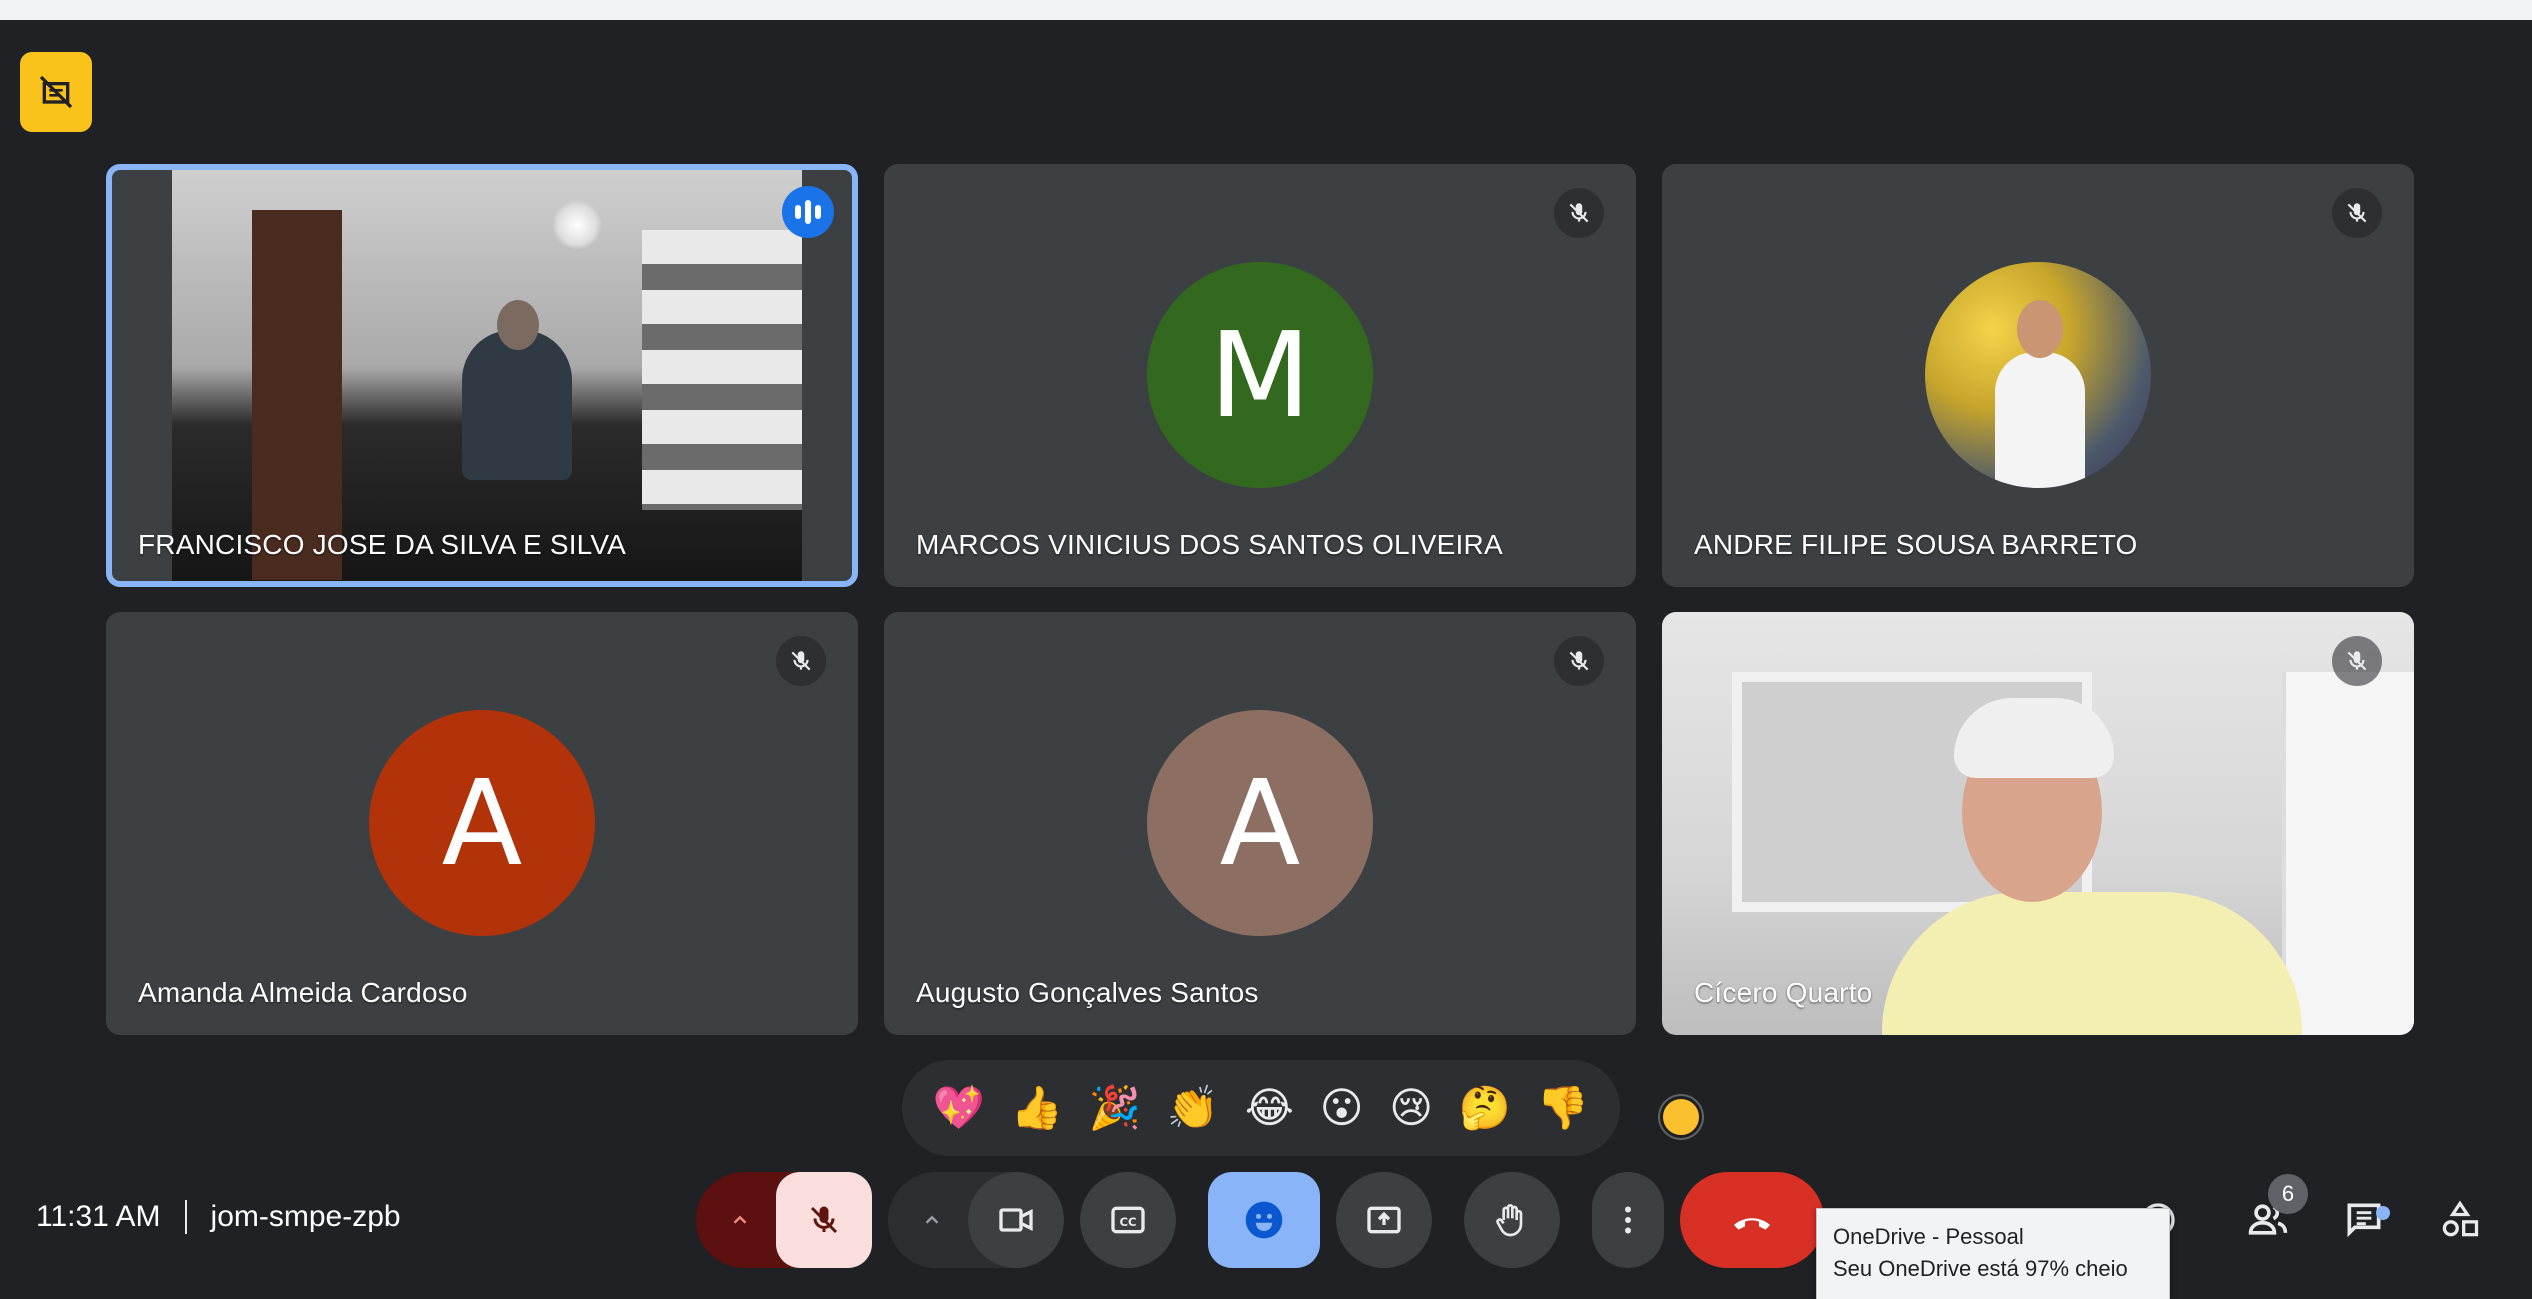 The width and height of the screenshot is (2532, 1299). What do you see at coordinates (959, 1108) in the screenshot?
I see `reaction-heart: 💖` at bounding box center [959, 1108].